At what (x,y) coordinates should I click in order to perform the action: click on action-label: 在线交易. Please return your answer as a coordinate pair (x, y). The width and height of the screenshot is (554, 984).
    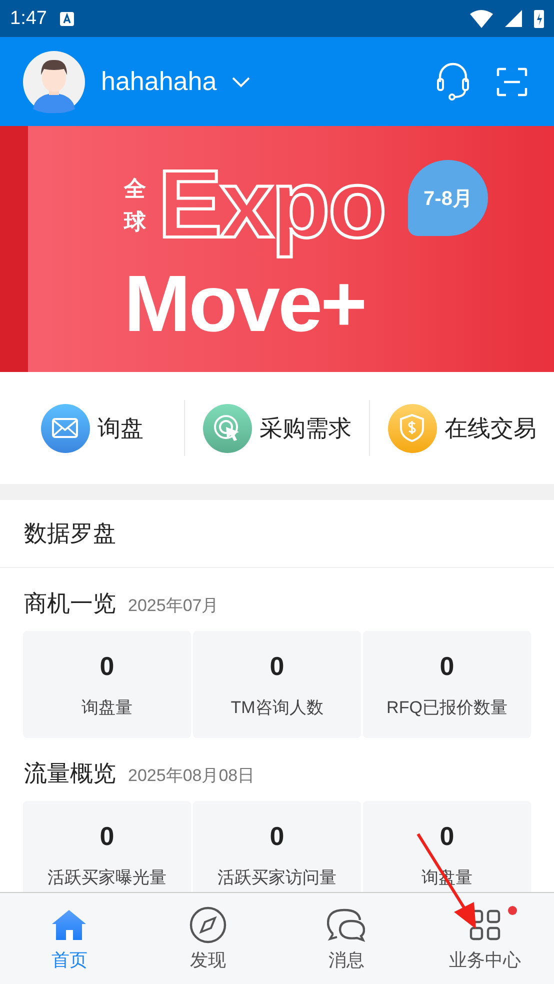
    Looking at the image, I should click on (490, 428).